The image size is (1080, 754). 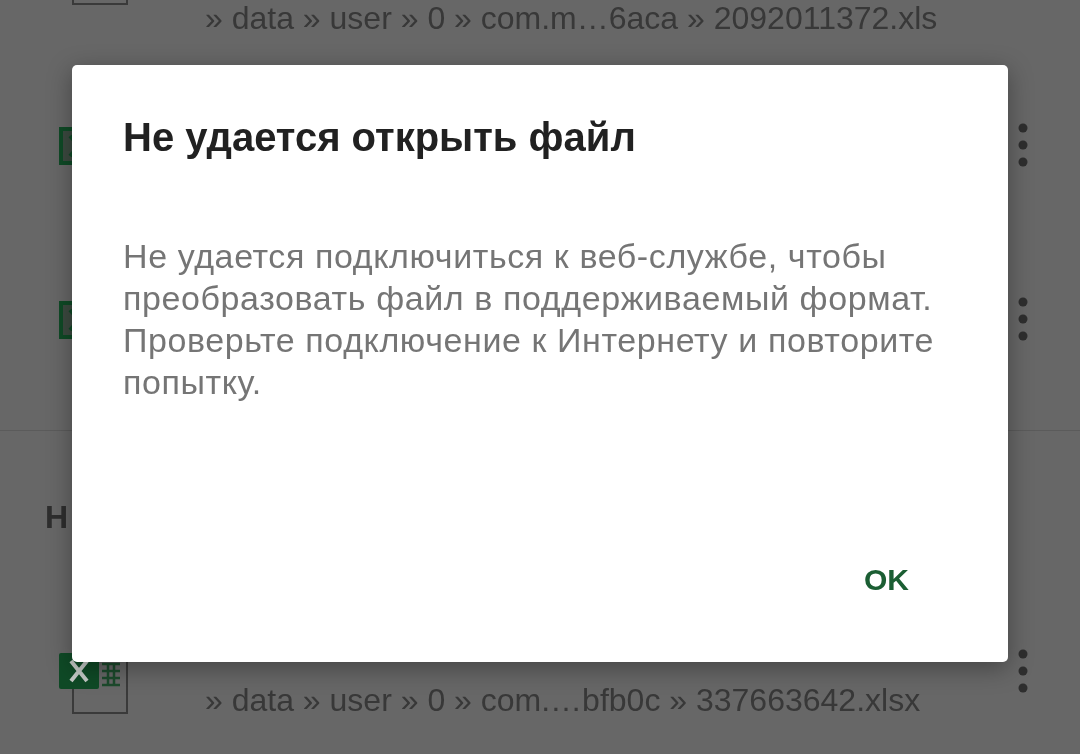 What do you see at coordinates (379, 137) in the screenshot?
I see `dialog-title: Не удается открыть файл` at bounding box center [379, 137].